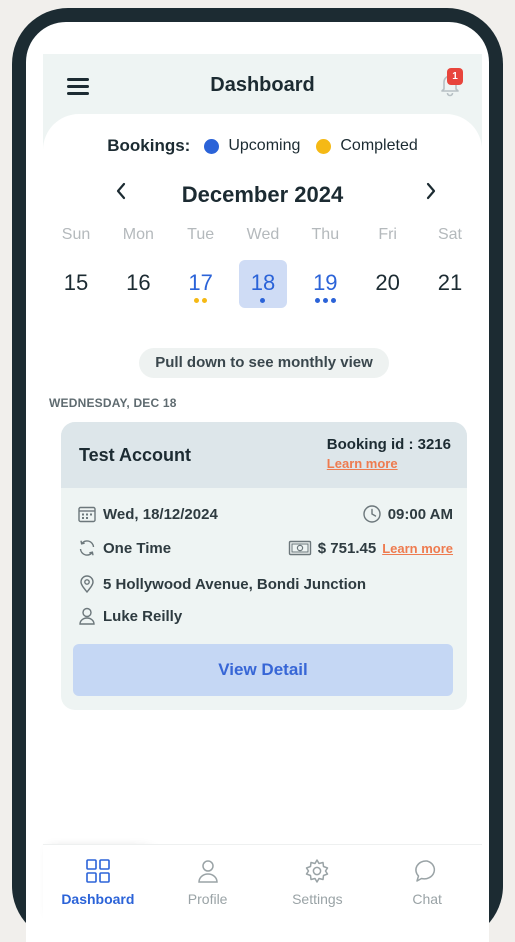 Image resolution: width=515 pixels, height=942 pixels. What do you see at coordinates (389, 453) in the screenshot?
I see `booking-id: Booking id : 3216 Learn more` at bounding box center [389, 453].